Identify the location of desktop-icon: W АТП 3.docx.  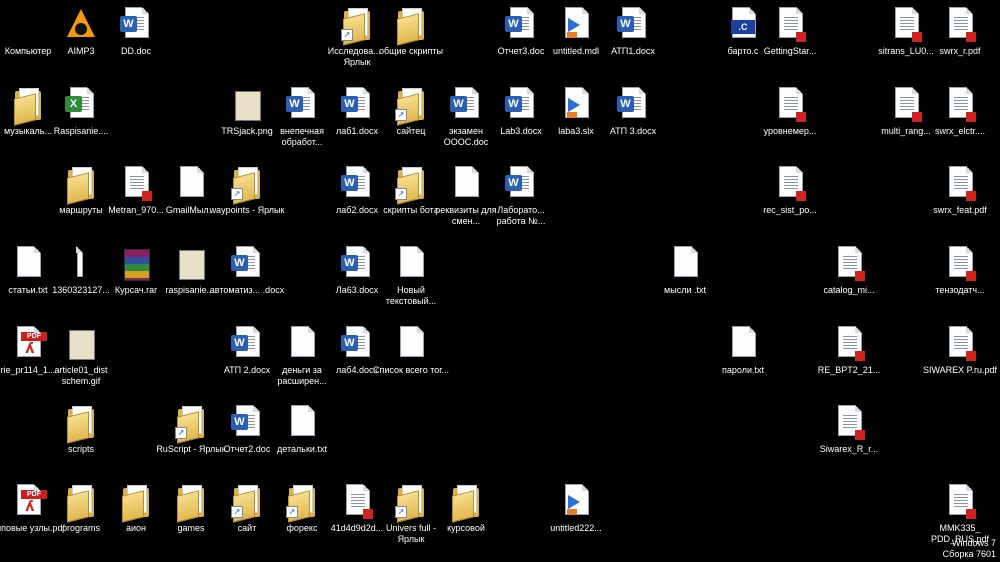
(633, 119).